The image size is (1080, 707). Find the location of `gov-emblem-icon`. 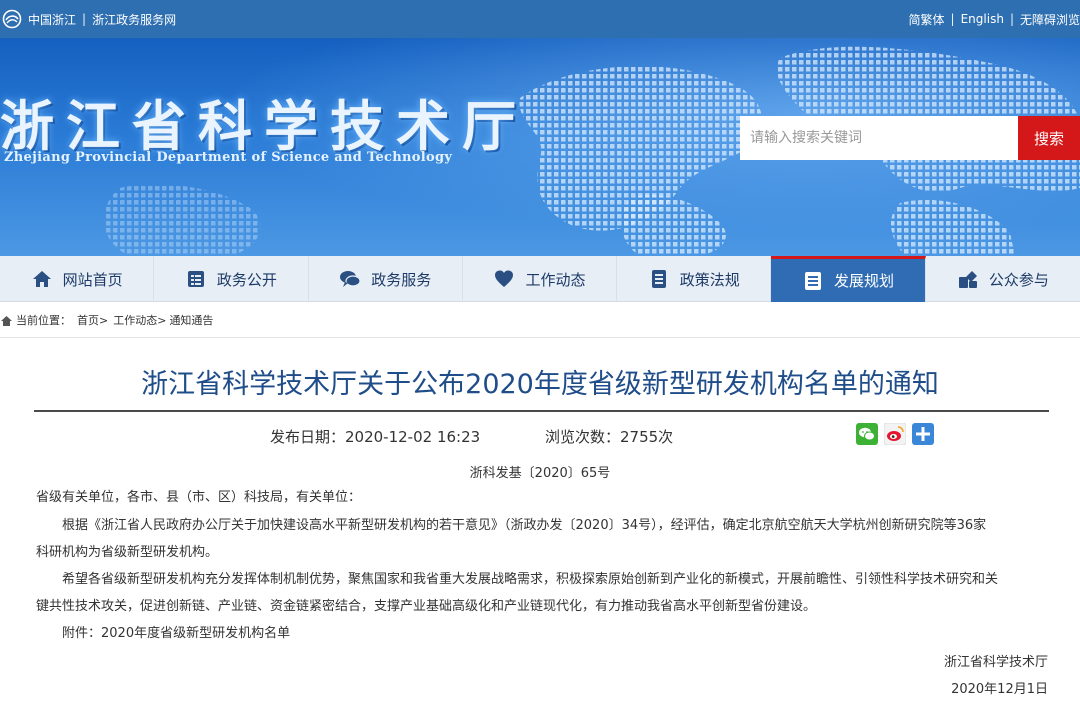

gov-emblem-icon is located at coordinates (12, 19).